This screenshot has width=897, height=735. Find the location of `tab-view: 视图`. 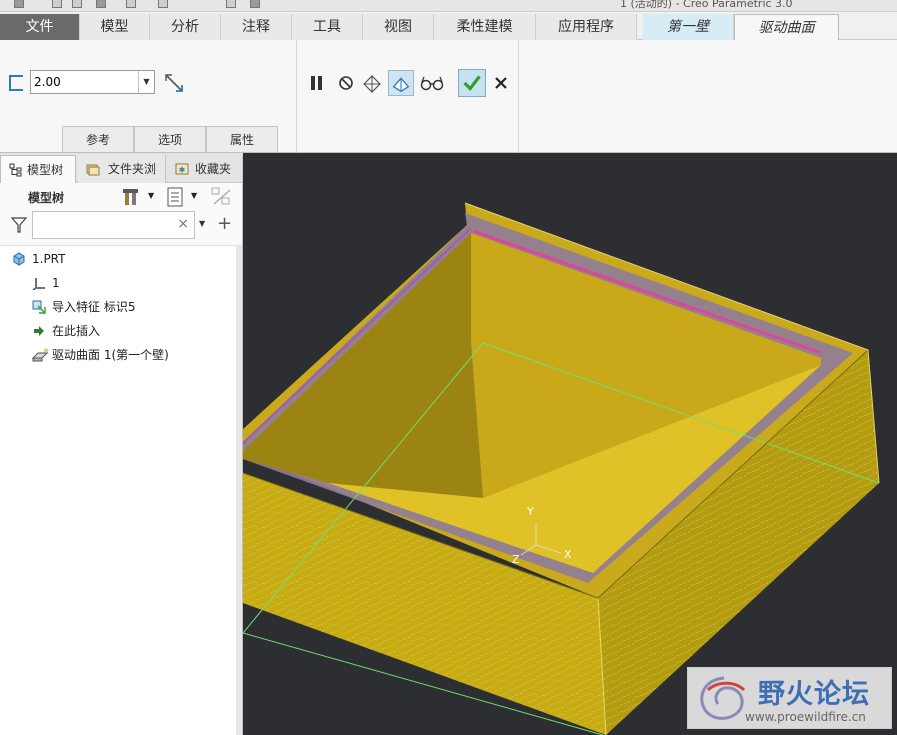

tab-view: 视图 is located at coordinates (398, 27).